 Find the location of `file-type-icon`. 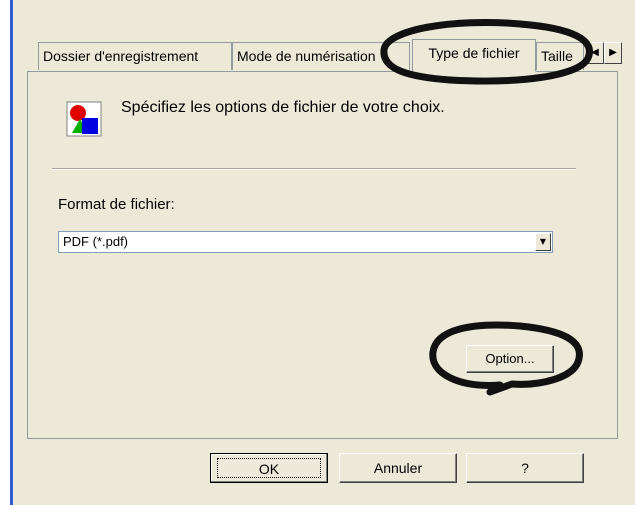

file-type-icon is located at coordinates (84, 119).